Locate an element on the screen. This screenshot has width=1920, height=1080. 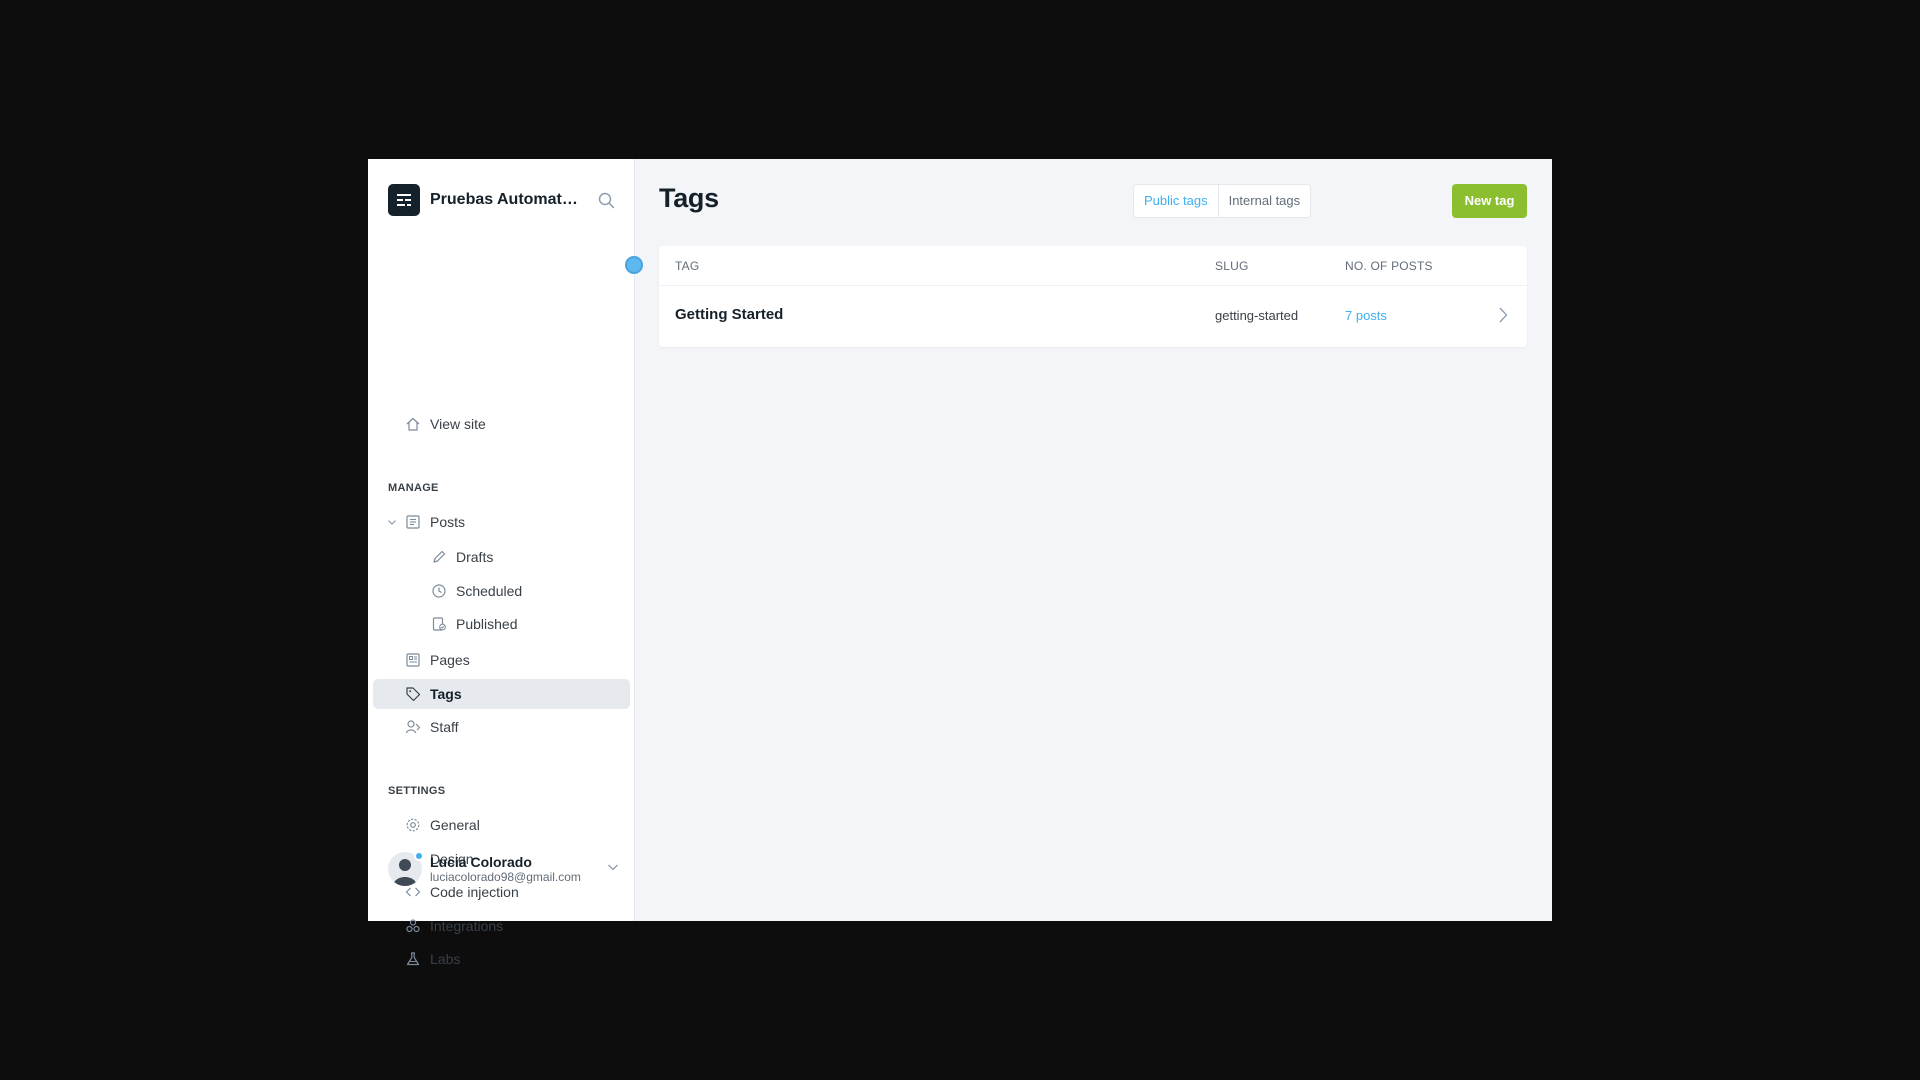
sidebar-item-labs: Labs is located at coordinates (432, 959).